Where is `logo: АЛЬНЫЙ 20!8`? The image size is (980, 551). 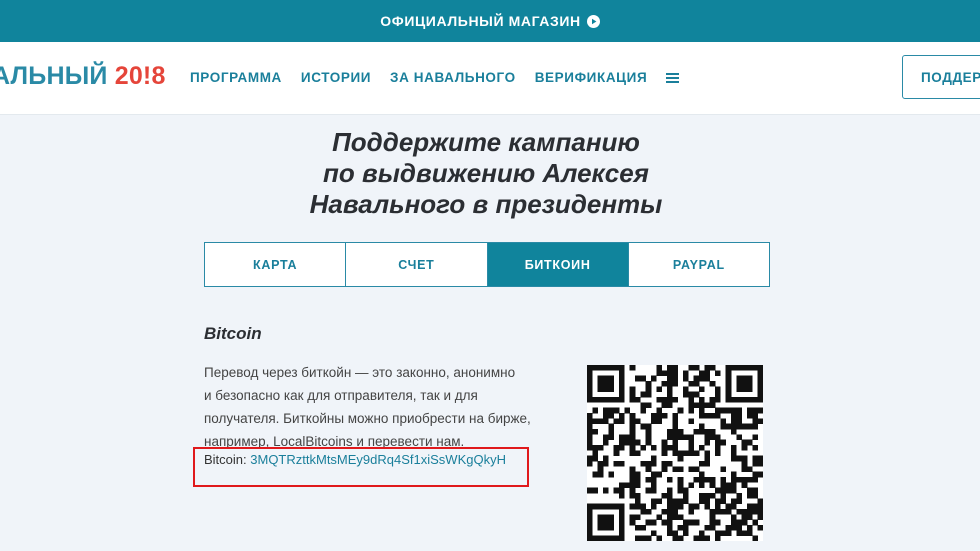
logo: АЛЬНЫЙ 20!8 is located at coordinates (83, 76).